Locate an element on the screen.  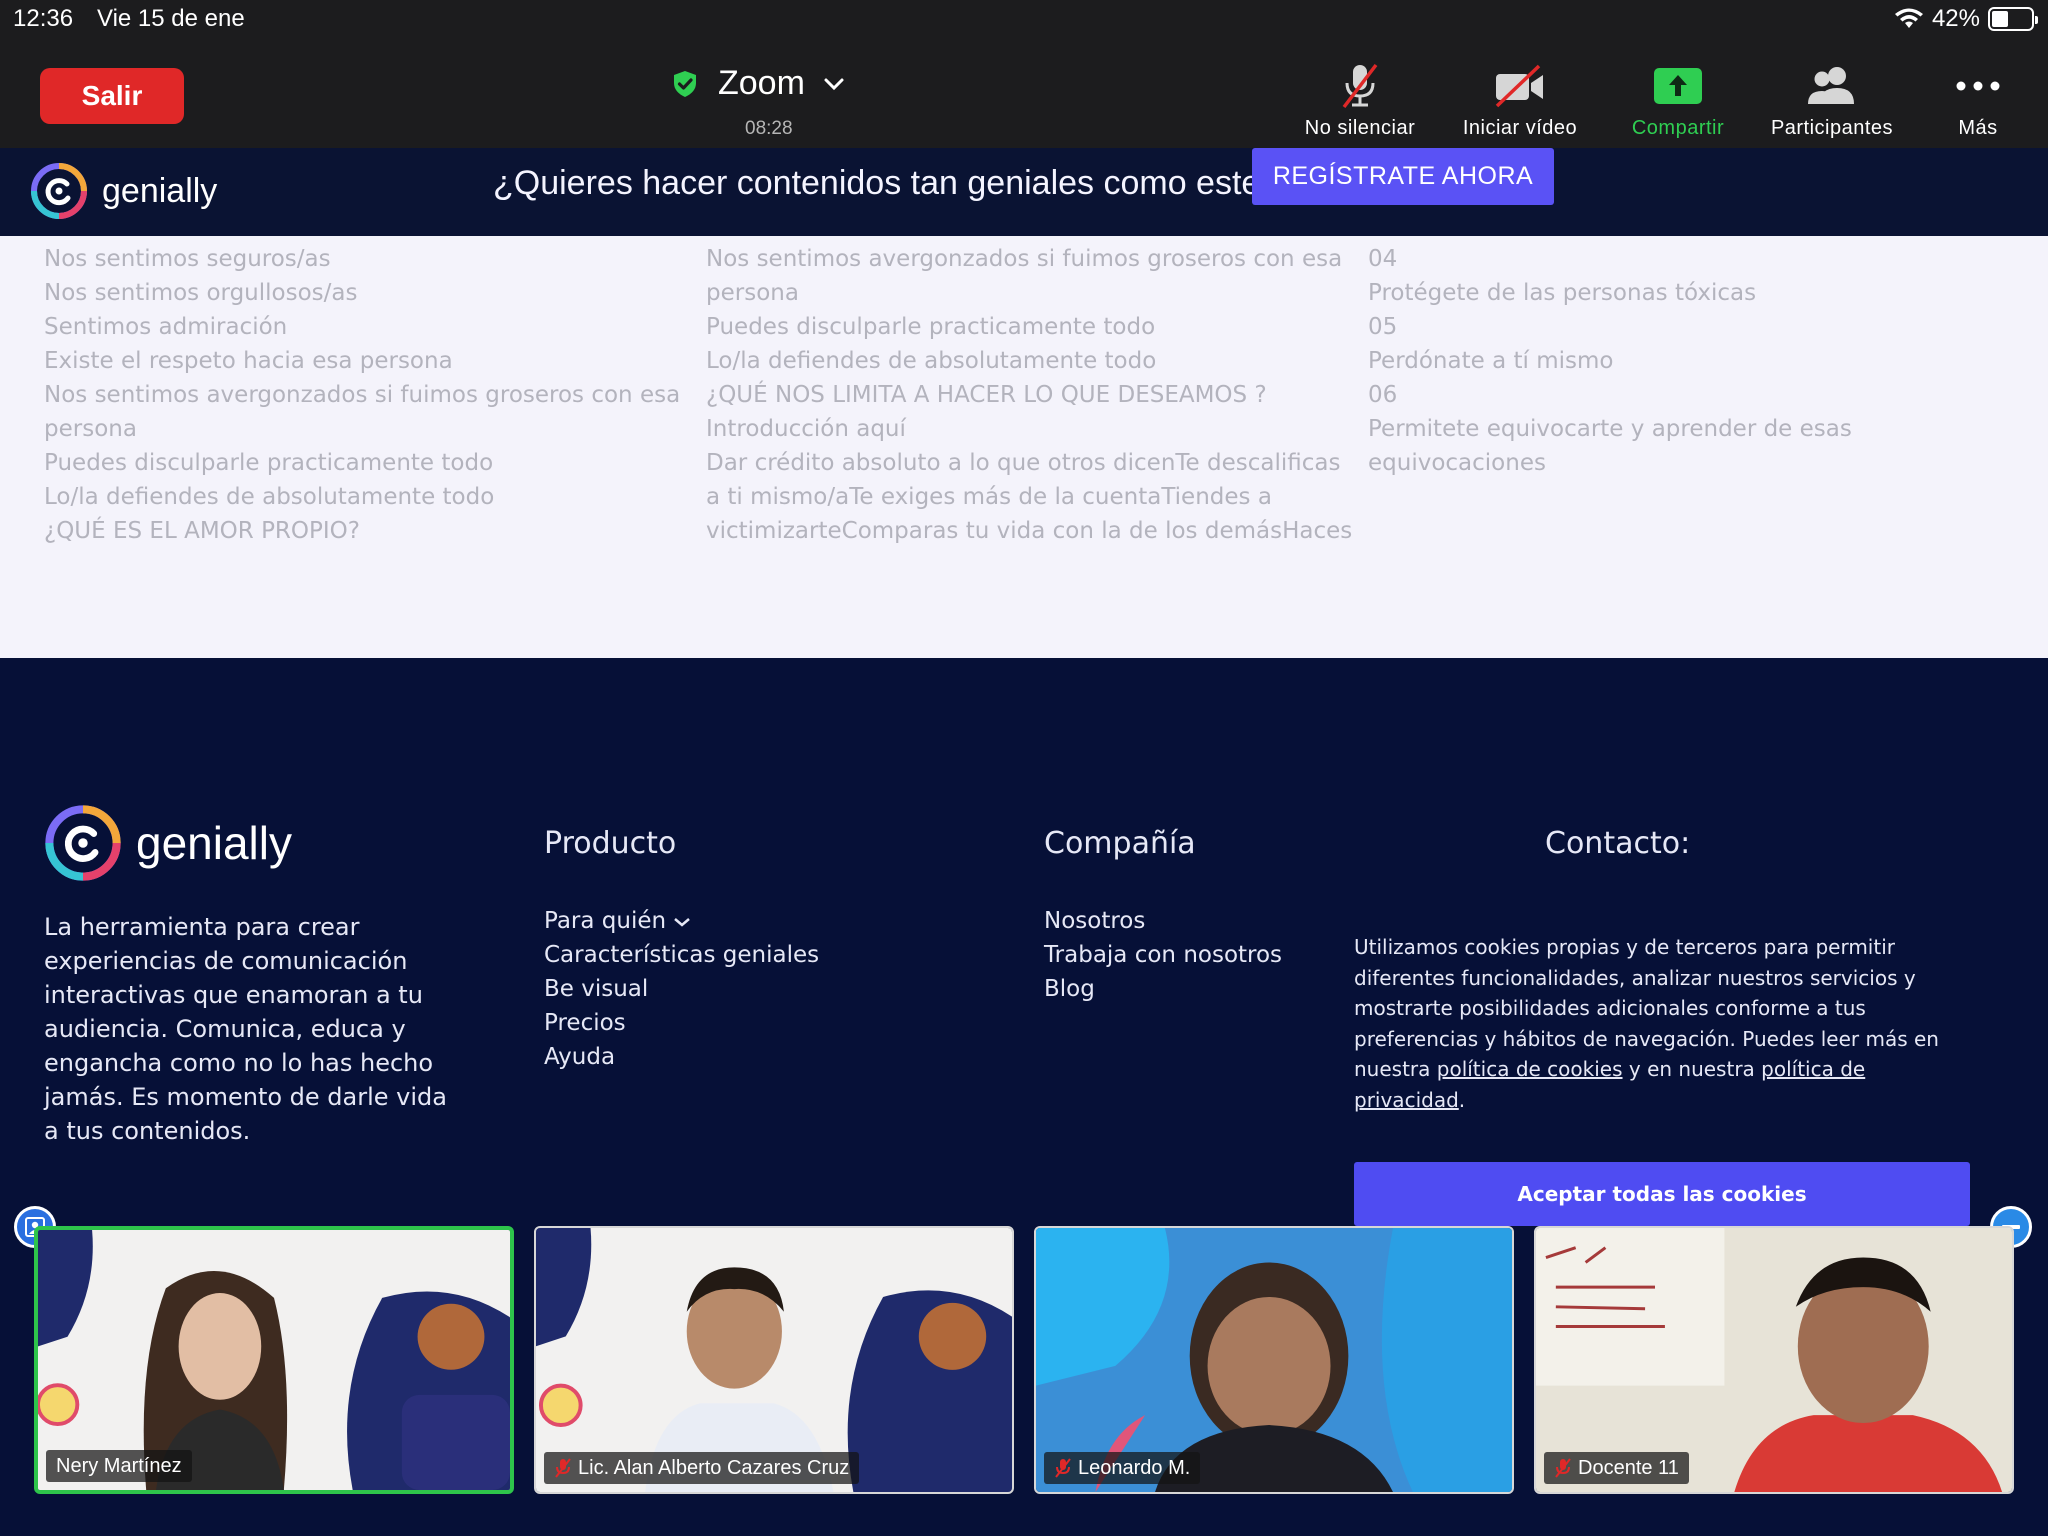
footer-link: Be visual is located at coordinates (681, 989).